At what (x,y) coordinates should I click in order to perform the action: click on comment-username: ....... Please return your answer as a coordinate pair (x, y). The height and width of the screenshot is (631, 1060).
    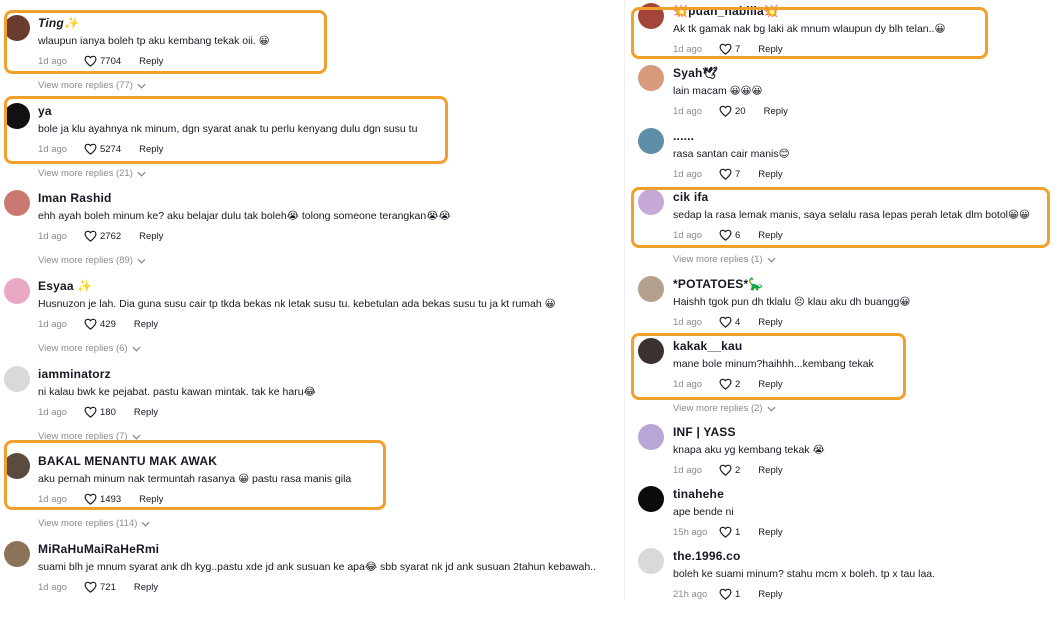
    Looking at the image, I should click on (683, 136).